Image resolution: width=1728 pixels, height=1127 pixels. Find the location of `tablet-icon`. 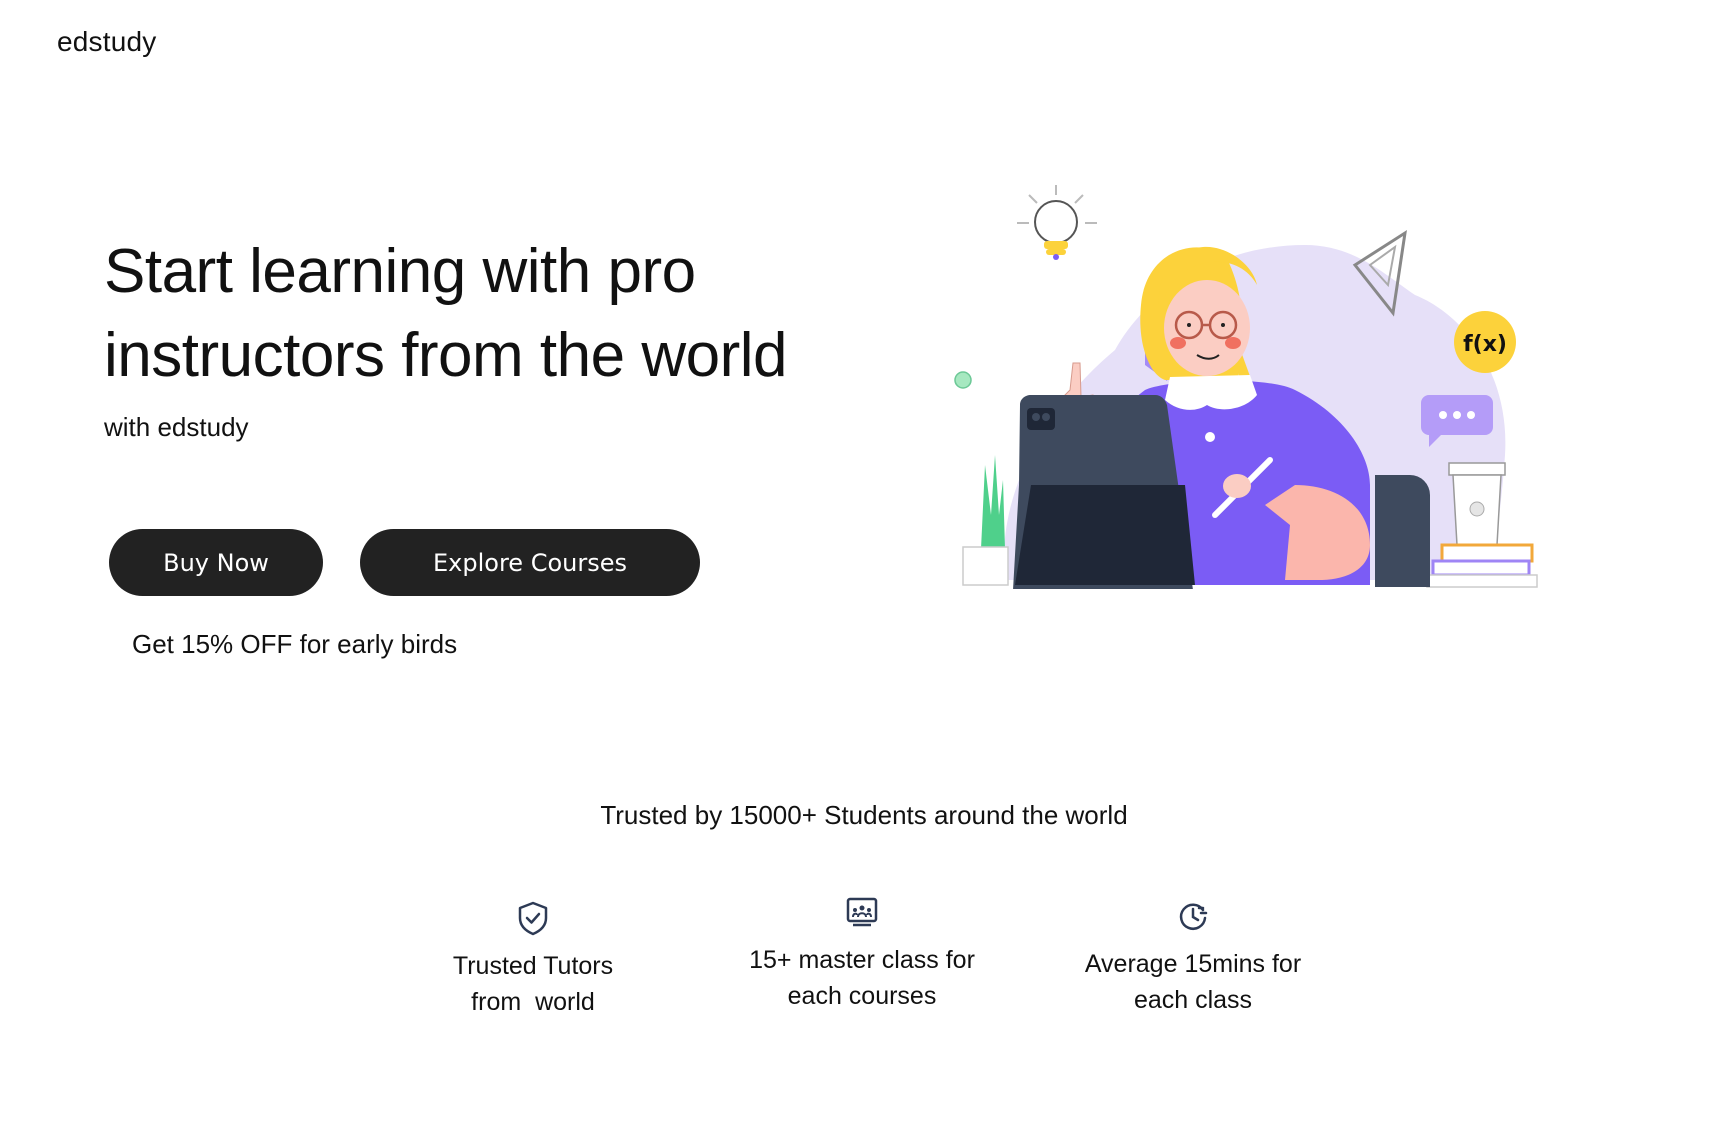

tablet-icon is located at coordinates (1104, 492).